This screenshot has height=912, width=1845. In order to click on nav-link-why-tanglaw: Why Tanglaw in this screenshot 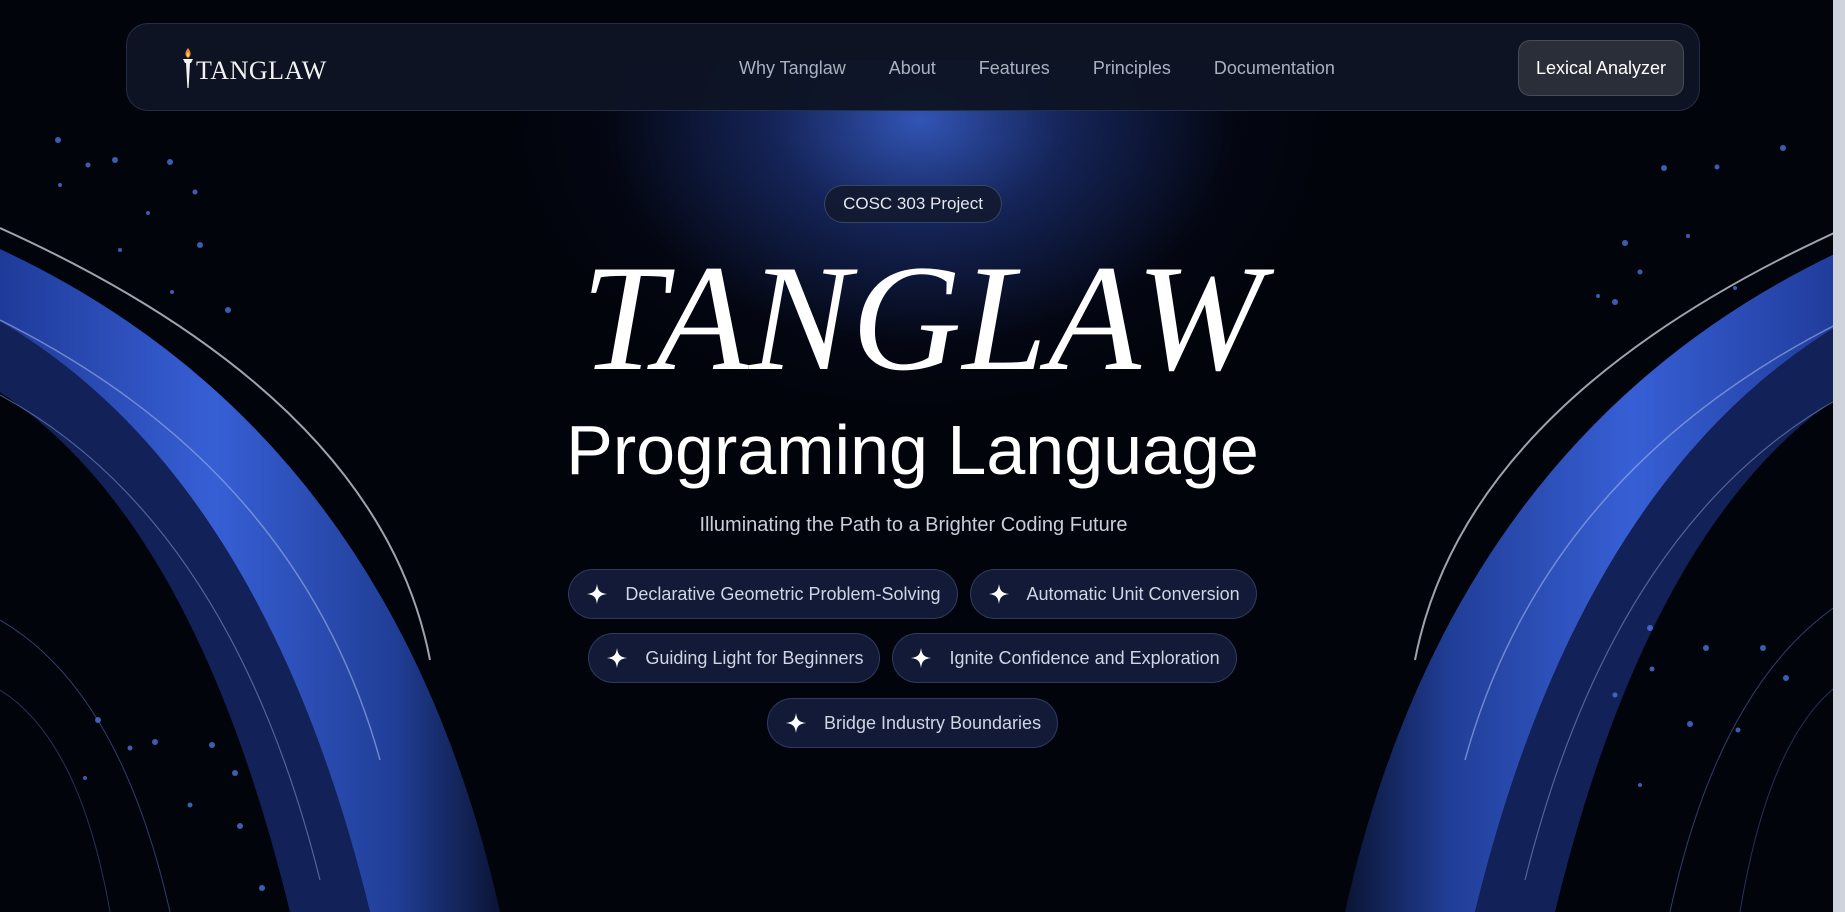, I will do `click(792, 68)`.